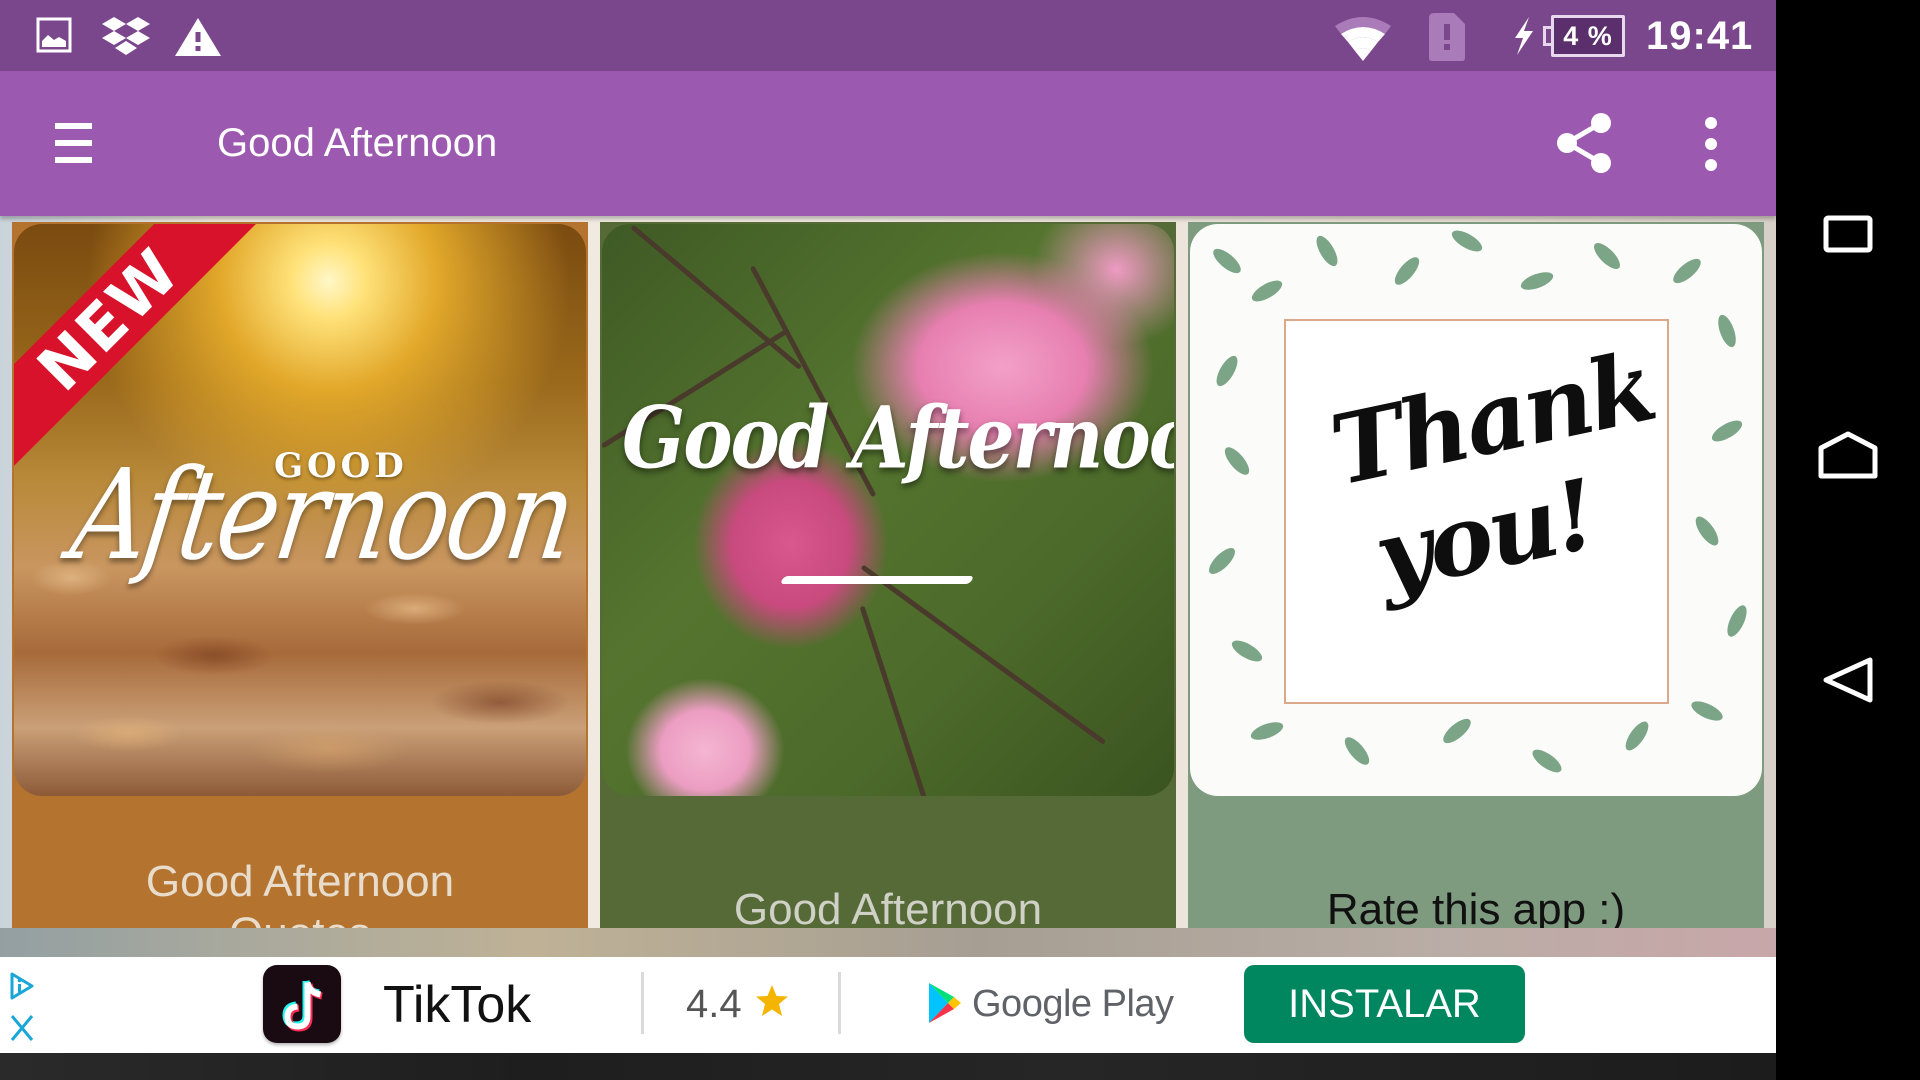 This screenshot has height=1080, width=1920. Describe the element at coordinates (1584, 143) in the screenshot. I see `share-icon` at that location.